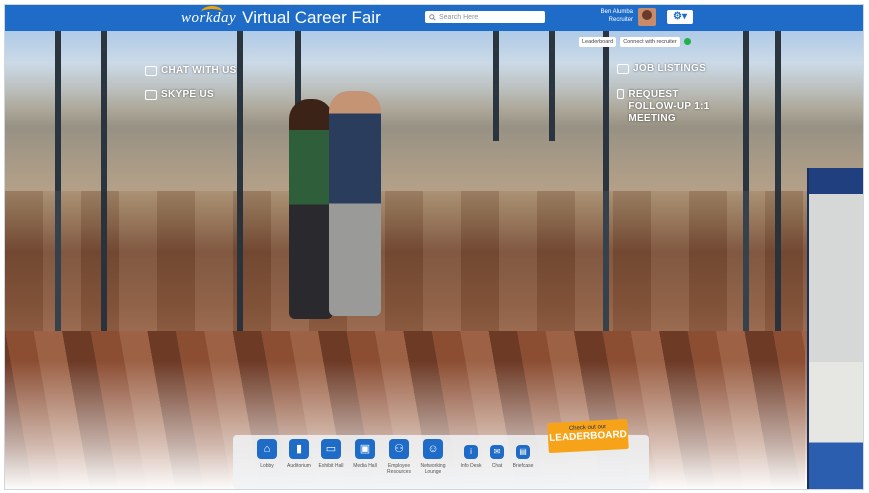  What do you see at coordinates (835, 328) in the screenshot?
I see `side-preview-panel` at bounding box center [835, 328].